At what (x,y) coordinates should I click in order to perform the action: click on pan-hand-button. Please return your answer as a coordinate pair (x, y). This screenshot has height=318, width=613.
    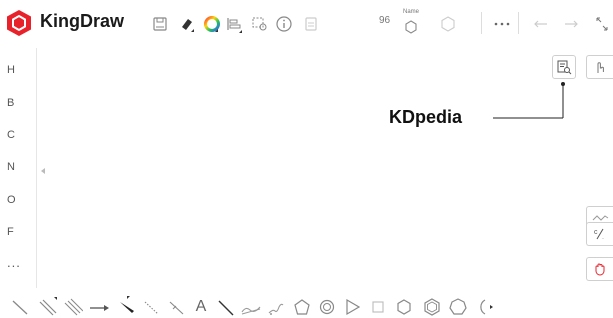
    Looking at the image, I should click on (599, 269).